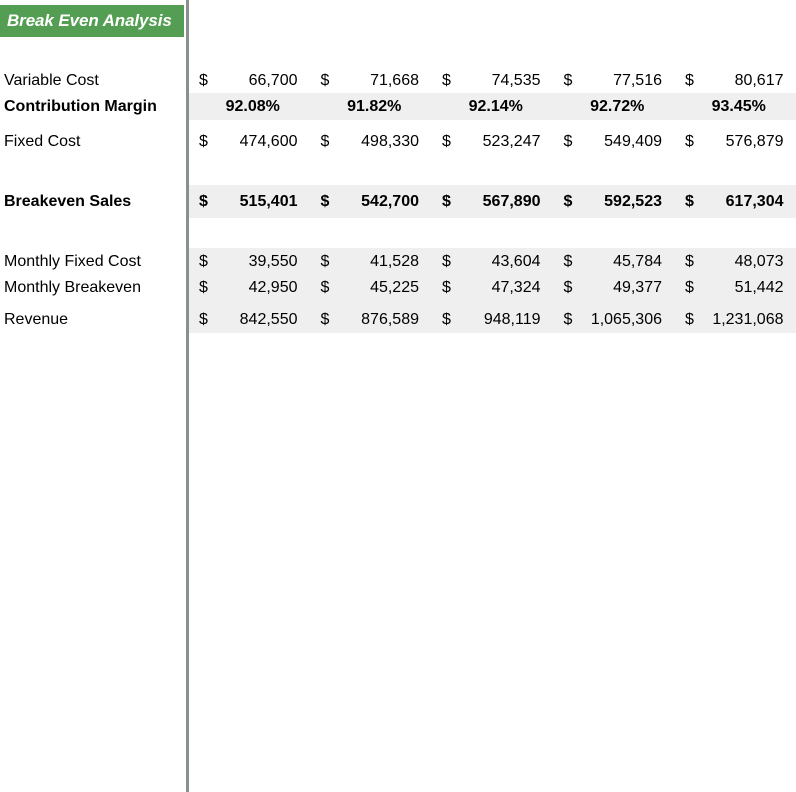 This screenshot has height=792, width=796. What do you see at coordinates (733, 81) in the screenshot?
I see `table-cell: $ 80,617` at bounding box center [733, 81].